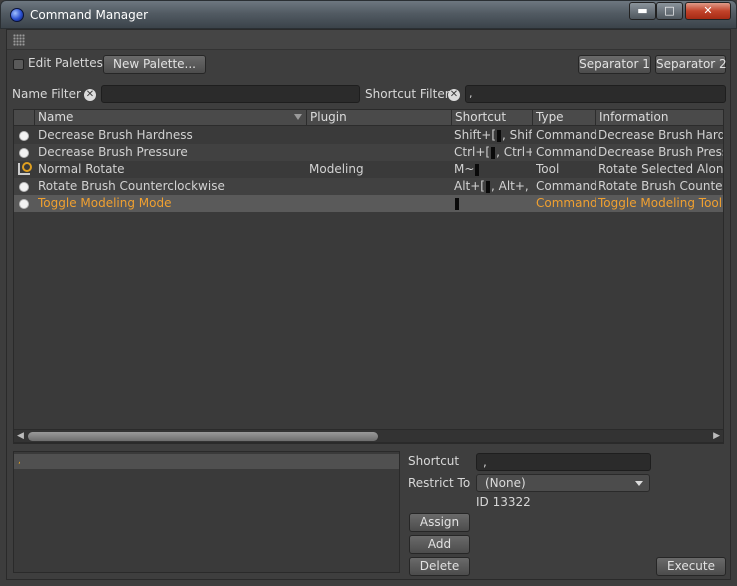  I want to click on grip-handle-icon, so click(19, 40).